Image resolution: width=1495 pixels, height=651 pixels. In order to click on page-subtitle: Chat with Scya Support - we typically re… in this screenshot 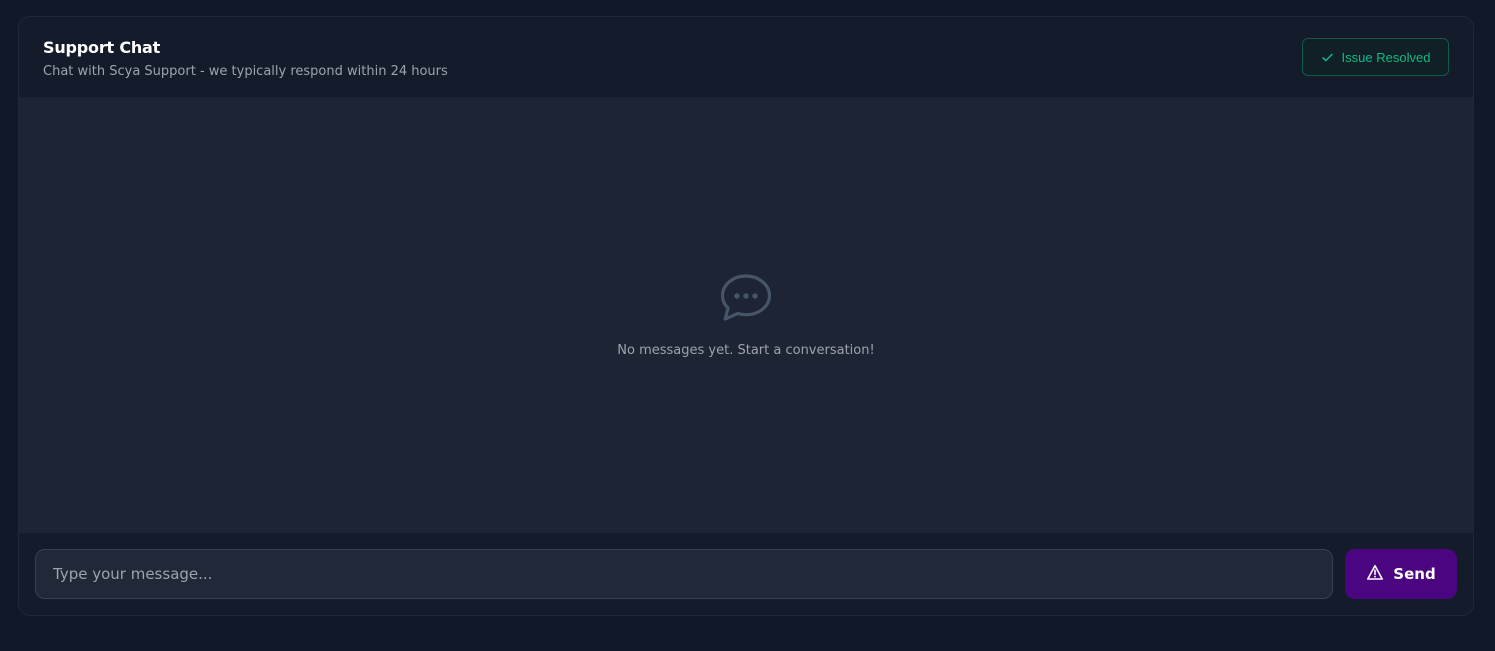, I will do `click(245, 71)`.